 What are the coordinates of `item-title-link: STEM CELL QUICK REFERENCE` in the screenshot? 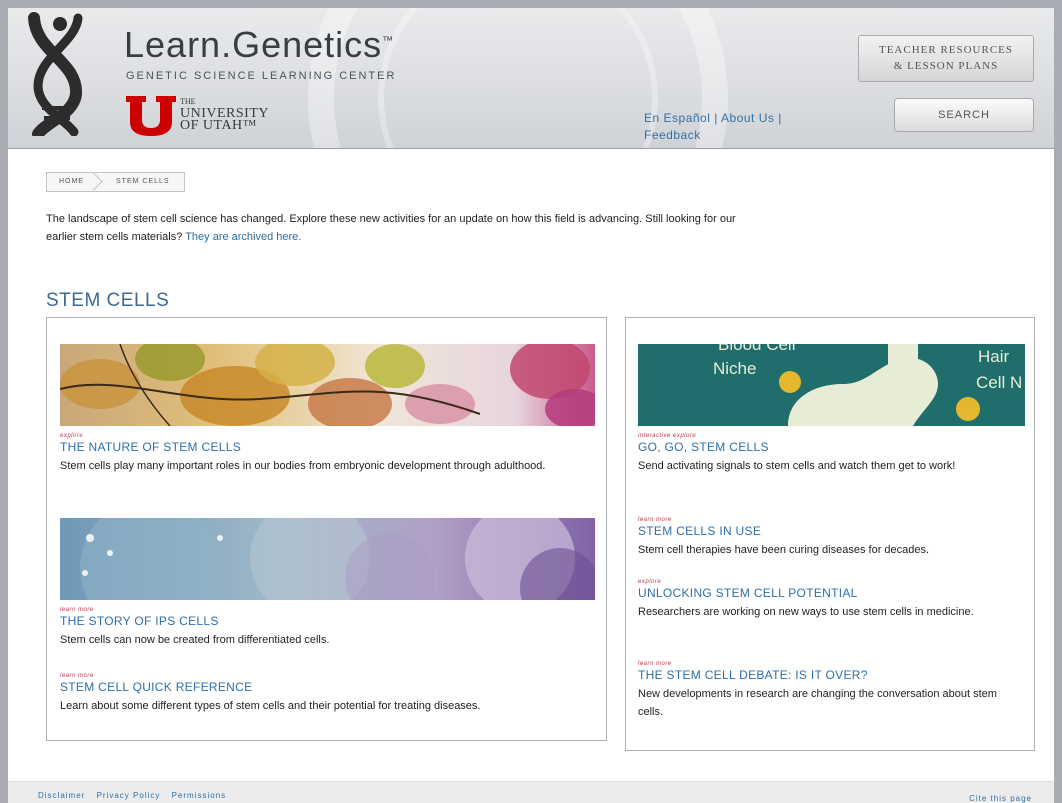 It's located at (330, 687).